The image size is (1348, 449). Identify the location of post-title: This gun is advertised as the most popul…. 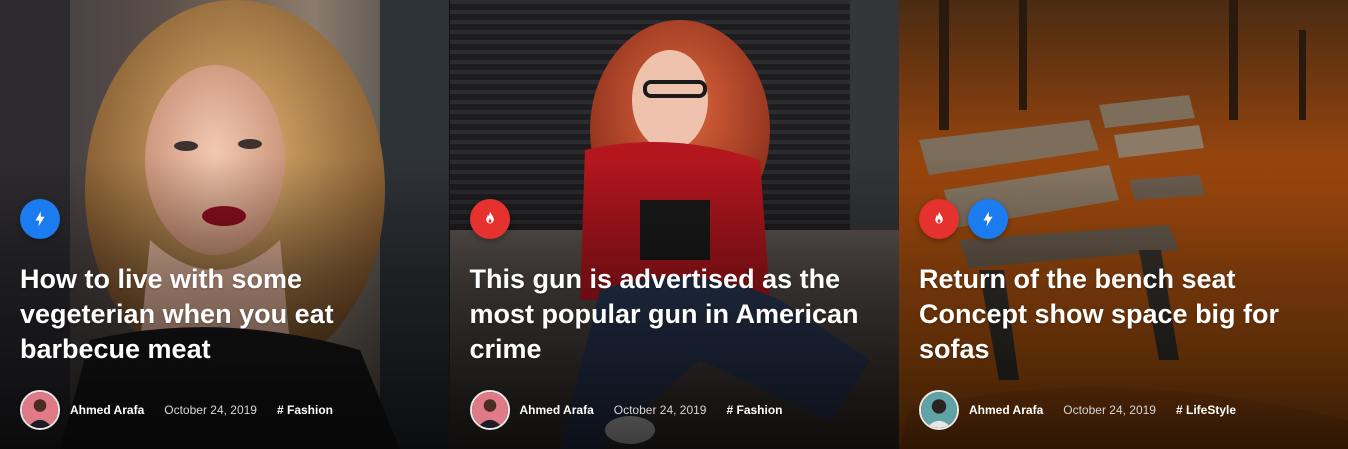
(669, 314).